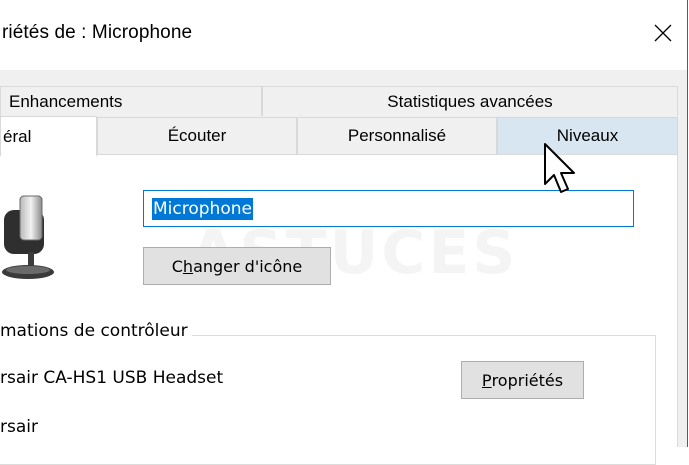 This screenshot has height=465, width=689. I want to click on tab-label: Enhancements, so click(66, 101).